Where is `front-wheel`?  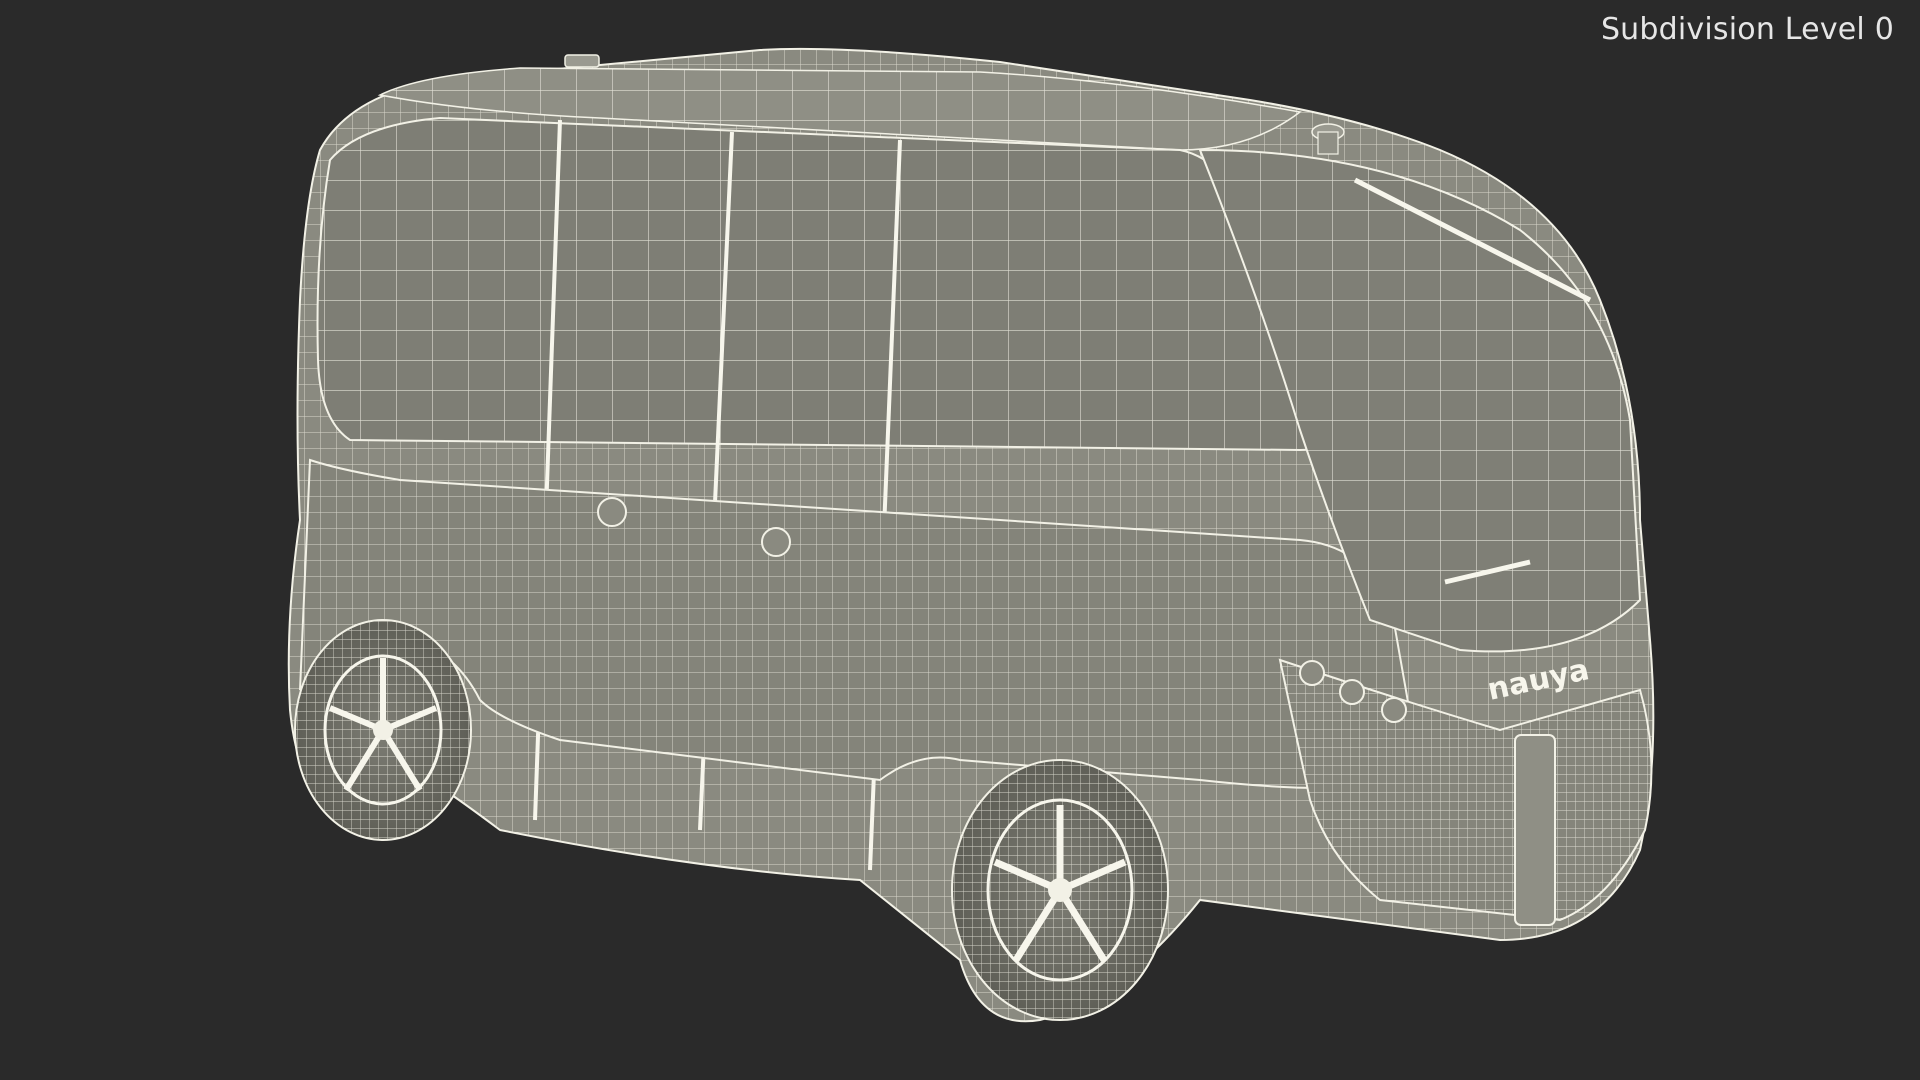
front-wheel is located at coordinates (1060, 890).